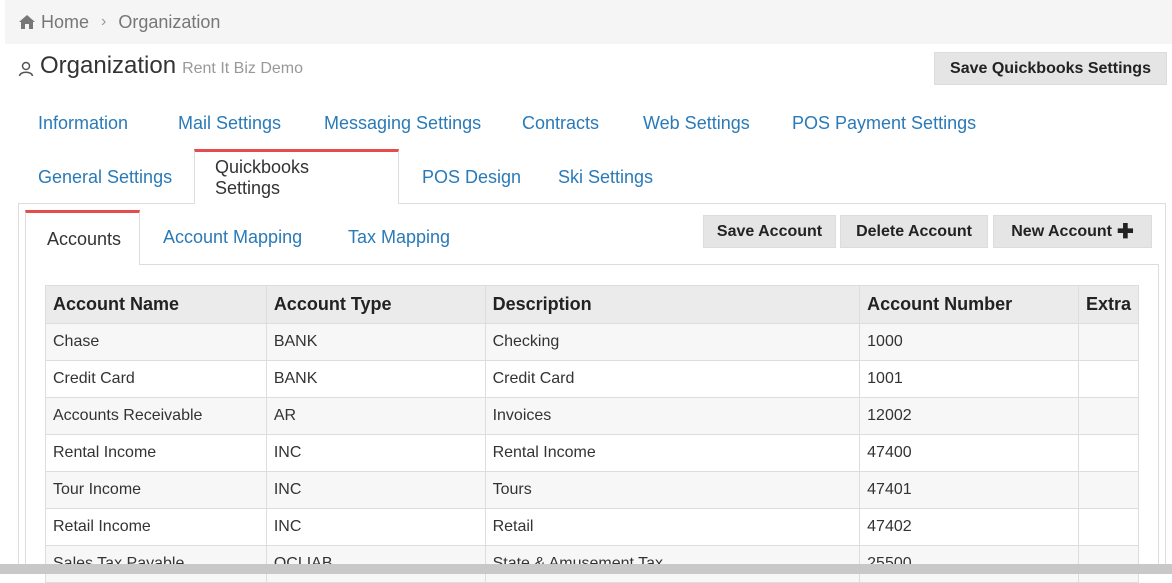 The width and height of the screenshot is (1172, 583). I want to click on new-account-label: New Account, so click(1061, 231).